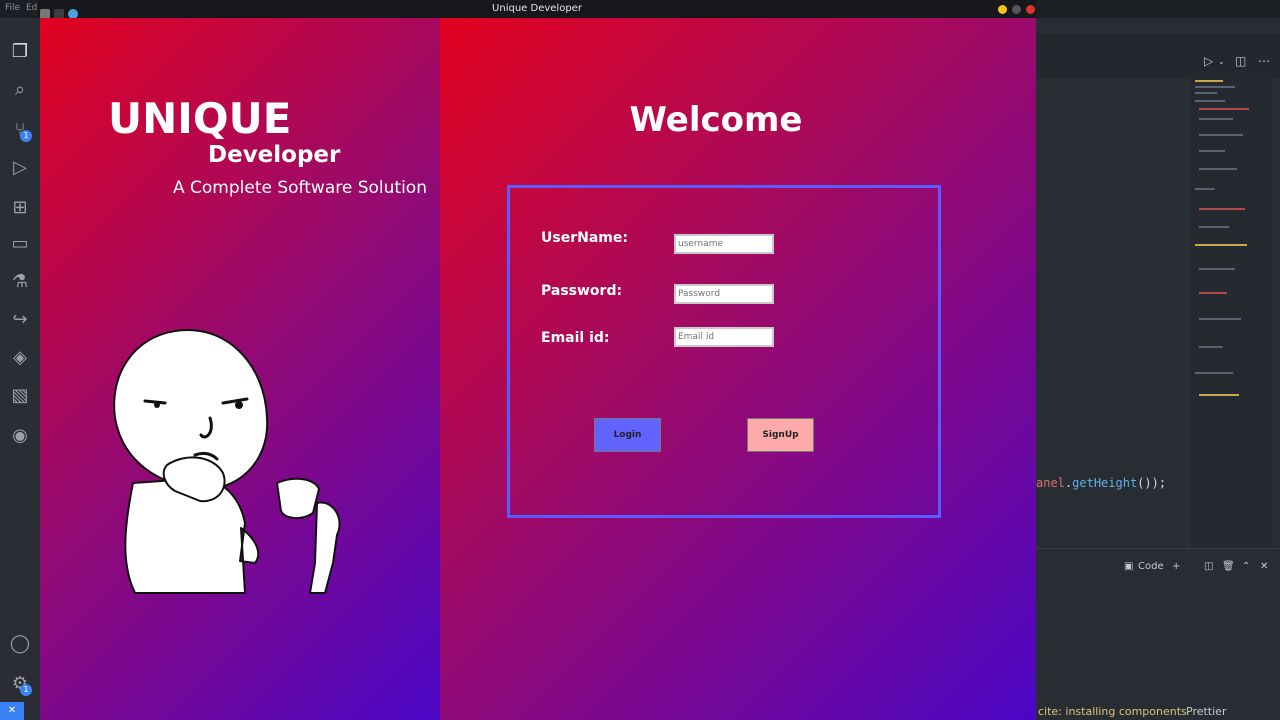  I want to click on code-identifier: anel, so click(1050, 483).